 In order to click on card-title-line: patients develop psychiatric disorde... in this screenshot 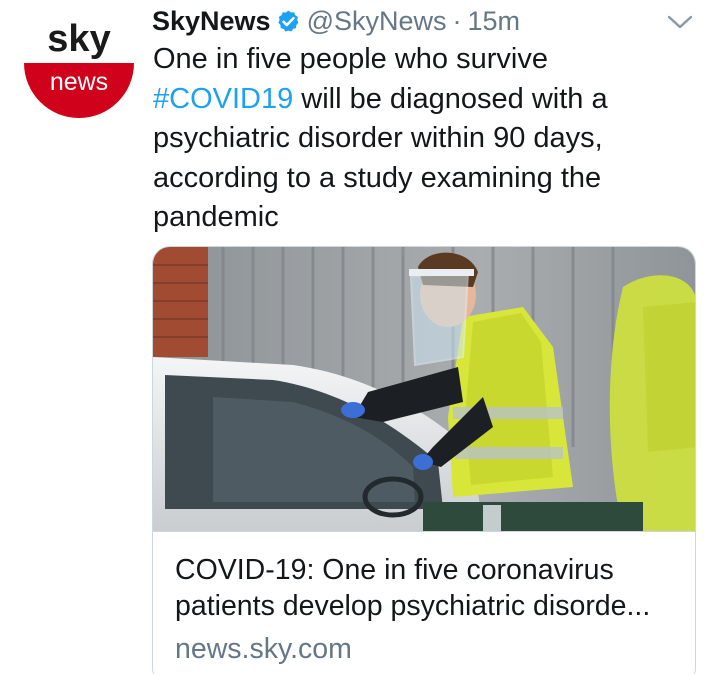, I will do `click(413, 606)`.